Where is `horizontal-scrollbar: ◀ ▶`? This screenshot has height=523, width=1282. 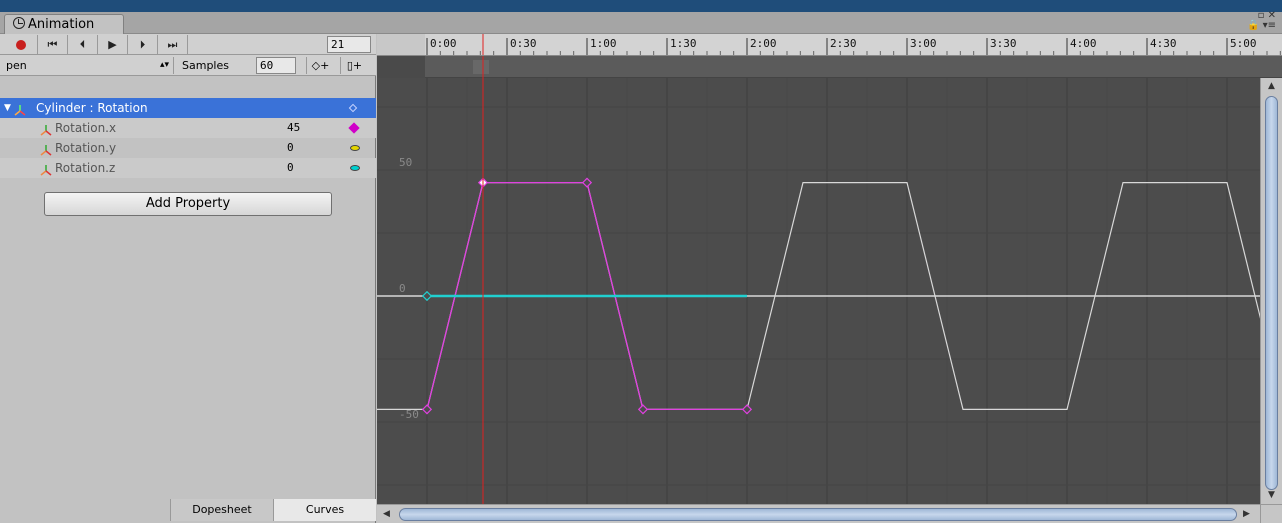 horizontal-scrollbar: ◀ ▶ is located at coordinates (818, 513).